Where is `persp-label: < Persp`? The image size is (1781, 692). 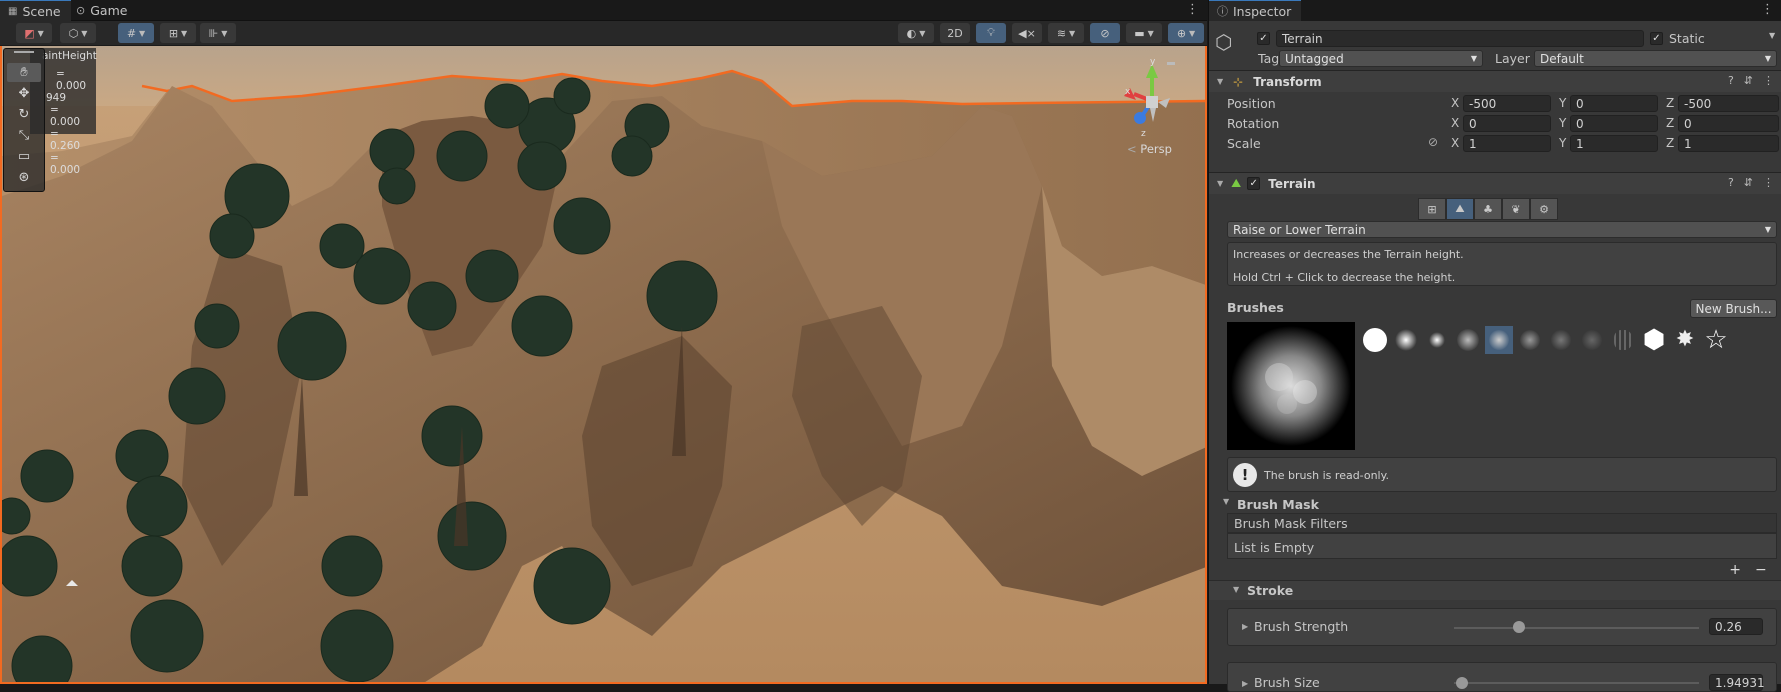
persp-label: < Persp is located at coordinates (1149, 149).